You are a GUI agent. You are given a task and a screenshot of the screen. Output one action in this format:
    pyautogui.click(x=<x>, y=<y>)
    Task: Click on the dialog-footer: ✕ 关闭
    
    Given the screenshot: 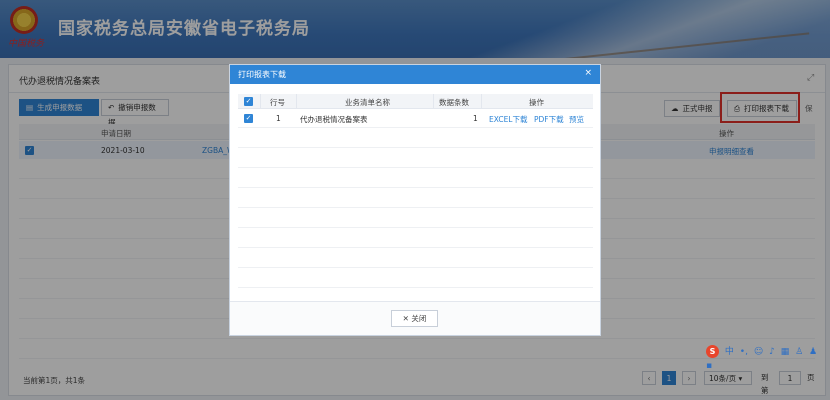 What is the action you would take?
    pyautogui.click(x=415, y=318)
    